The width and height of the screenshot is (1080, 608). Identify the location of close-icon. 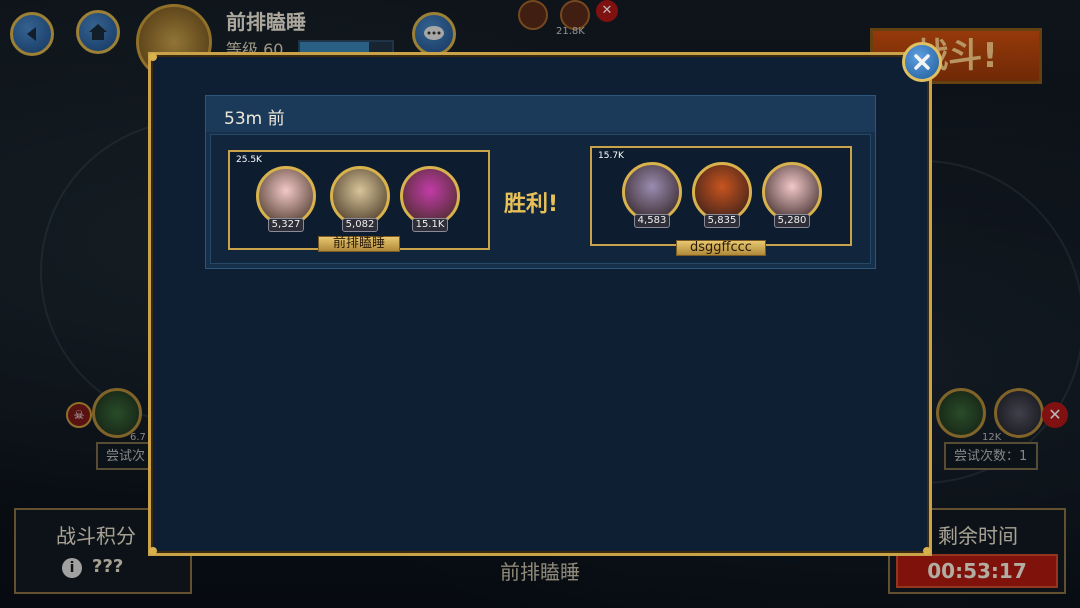
(922, 62).